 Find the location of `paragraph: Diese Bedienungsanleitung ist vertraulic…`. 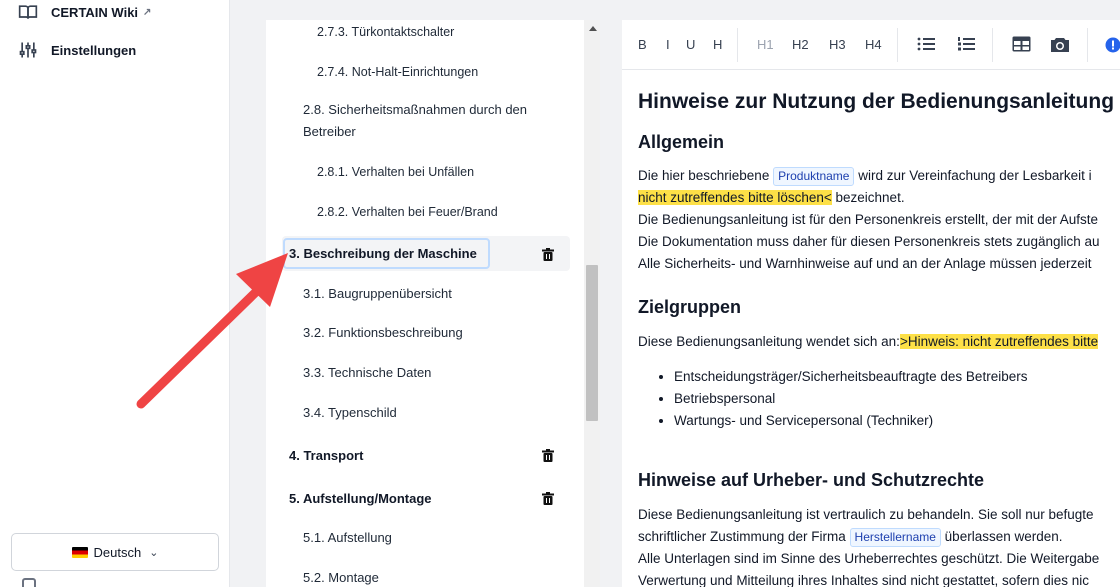

paragraph: Diese Bedienungsanleitung ist vertraulic… is located at coordinates (866, 514).